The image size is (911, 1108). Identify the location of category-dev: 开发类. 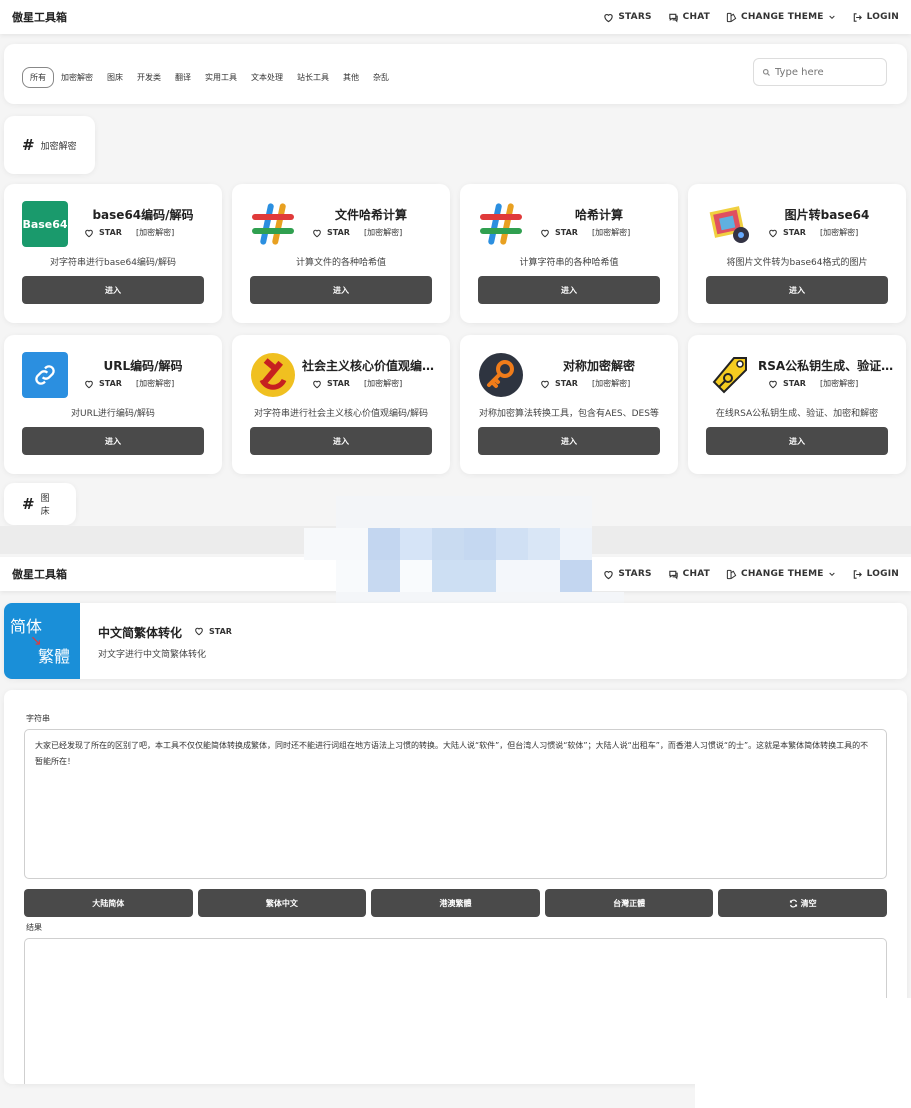
(149, 77).